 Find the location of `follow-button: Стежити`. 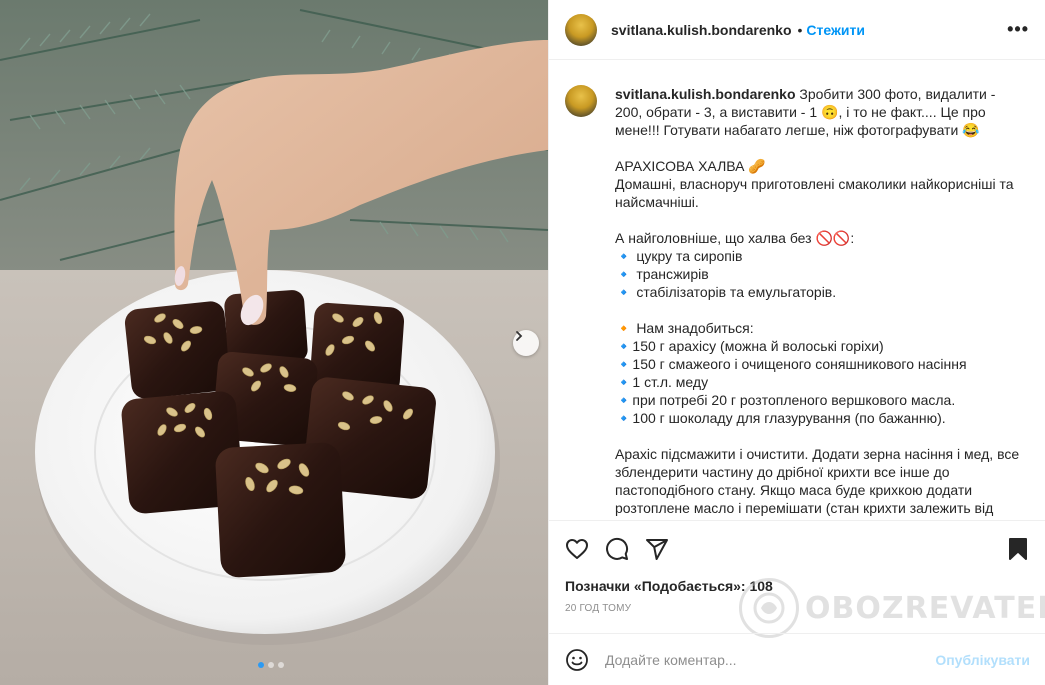

follow-button: Стежити is located at coordinates (835, 30).